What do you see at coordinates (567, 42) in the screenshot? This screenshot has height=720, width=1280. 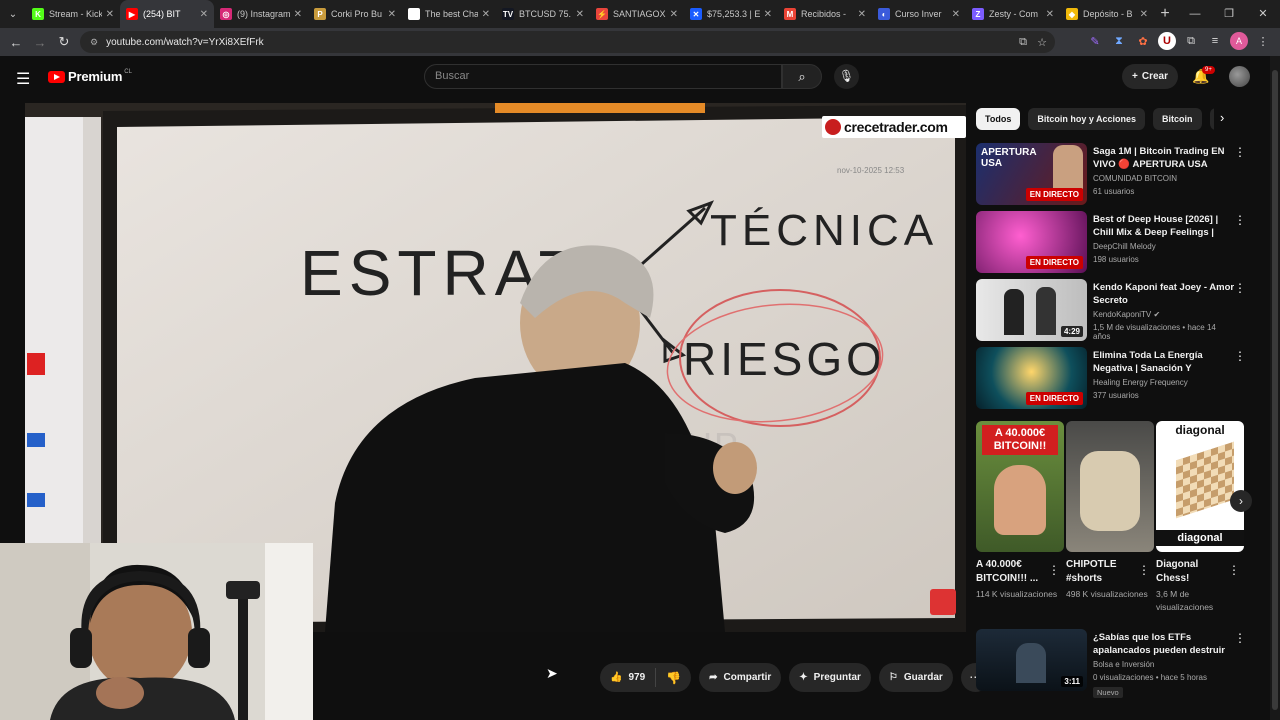 I see `url-field: ⚙ youtube.com/watch?v=YrXi8XEfFrk ⧉ ☆` at bounding box center [567, 42].